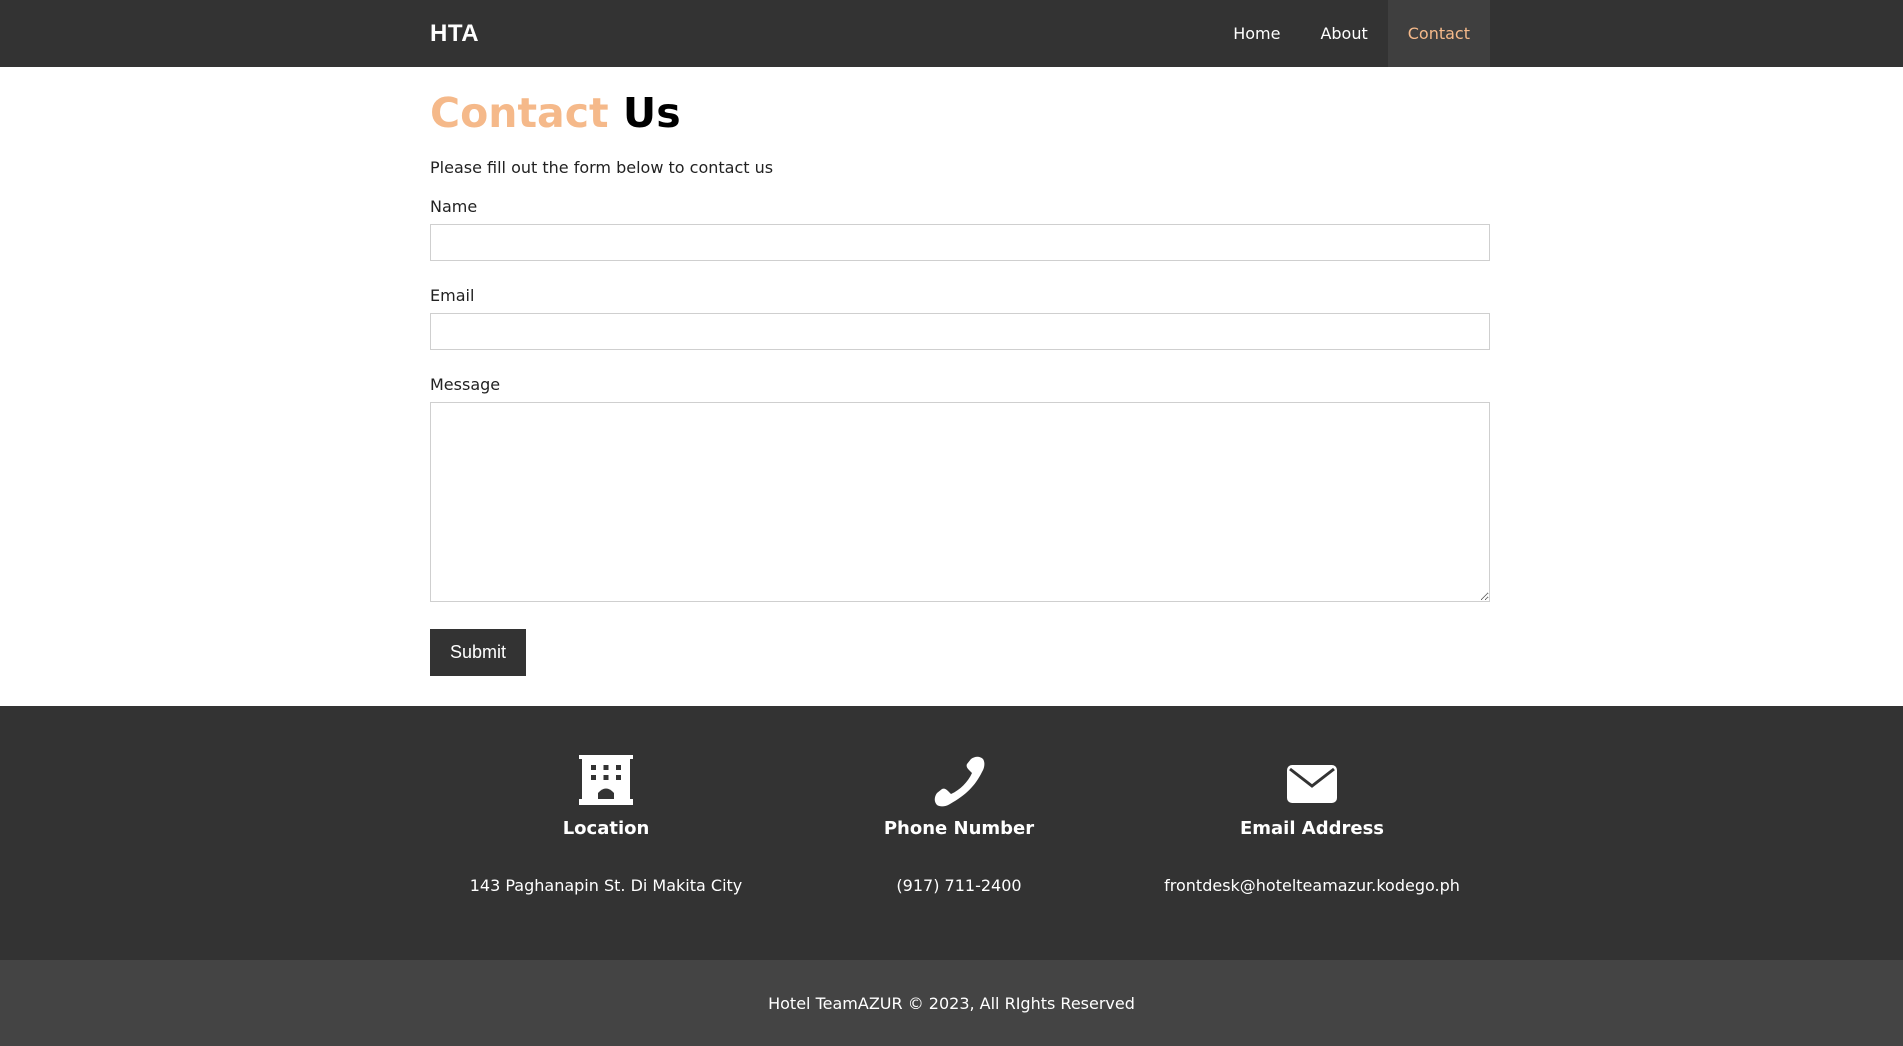 This screenshot has width=1903, height=1046. What do you see at coordinates (452, 295) in the screenshot?
I see `email-label: Email` at bounding box center [452, 295].